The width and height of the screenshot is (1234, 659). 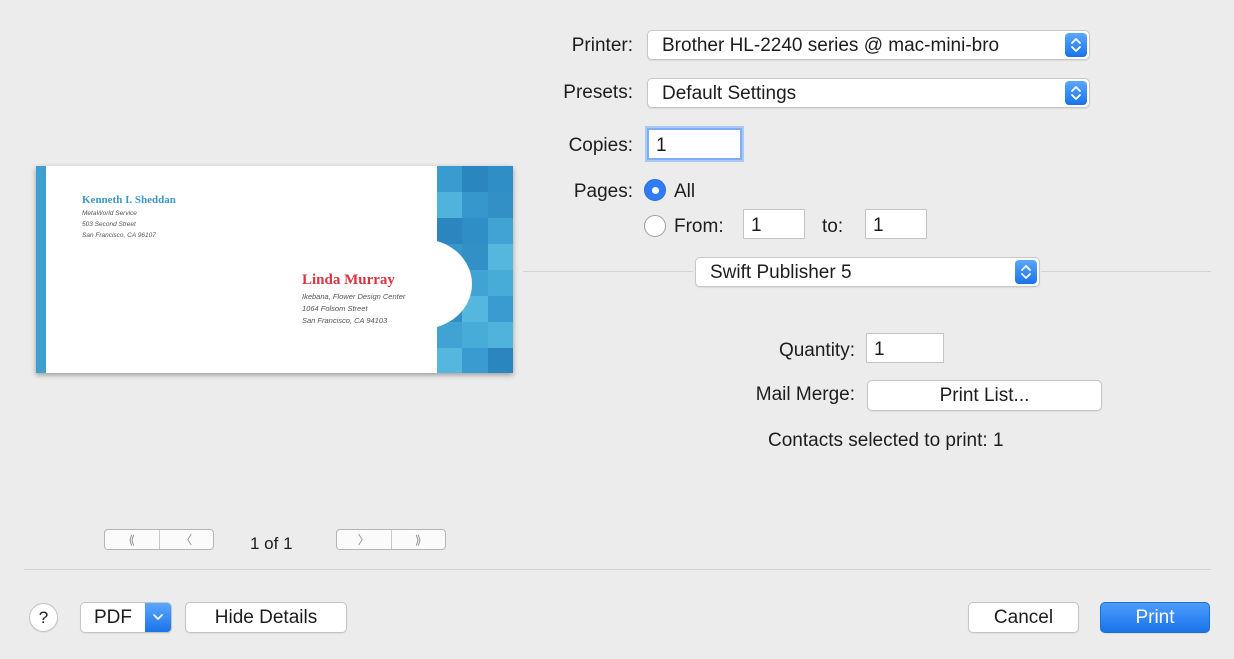 I want to click on double-chevron-left-icon: ⟪, so click(x=132, y=539).